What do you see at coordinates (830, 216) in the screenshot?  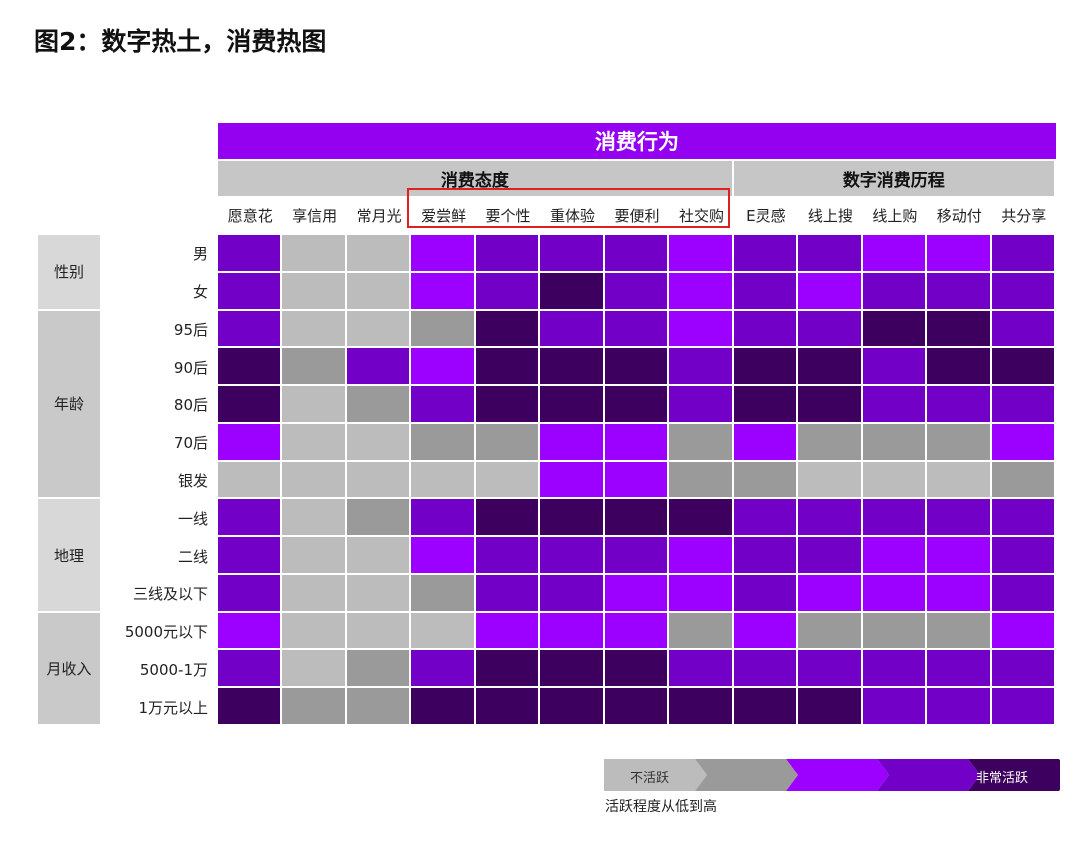 I see `column-label: 线上搜` at bounding box center [830, 216].